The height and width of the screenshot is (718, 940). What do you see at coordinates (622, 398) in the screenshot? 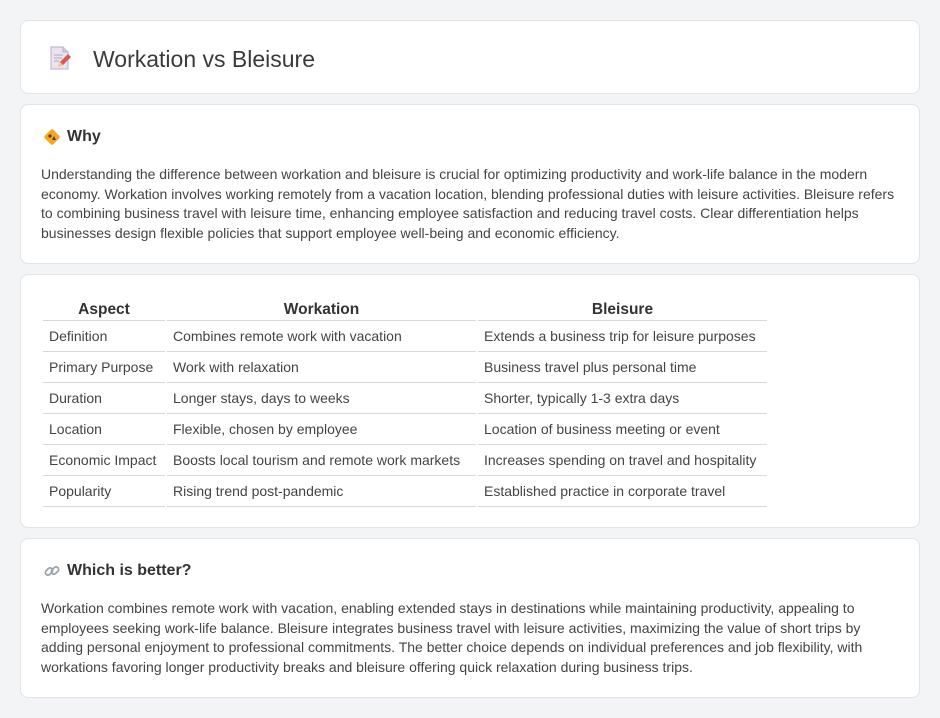
I see `cell-bleisure: Shorter, typically 1-3 extra days` at bounding box center [622, 398].